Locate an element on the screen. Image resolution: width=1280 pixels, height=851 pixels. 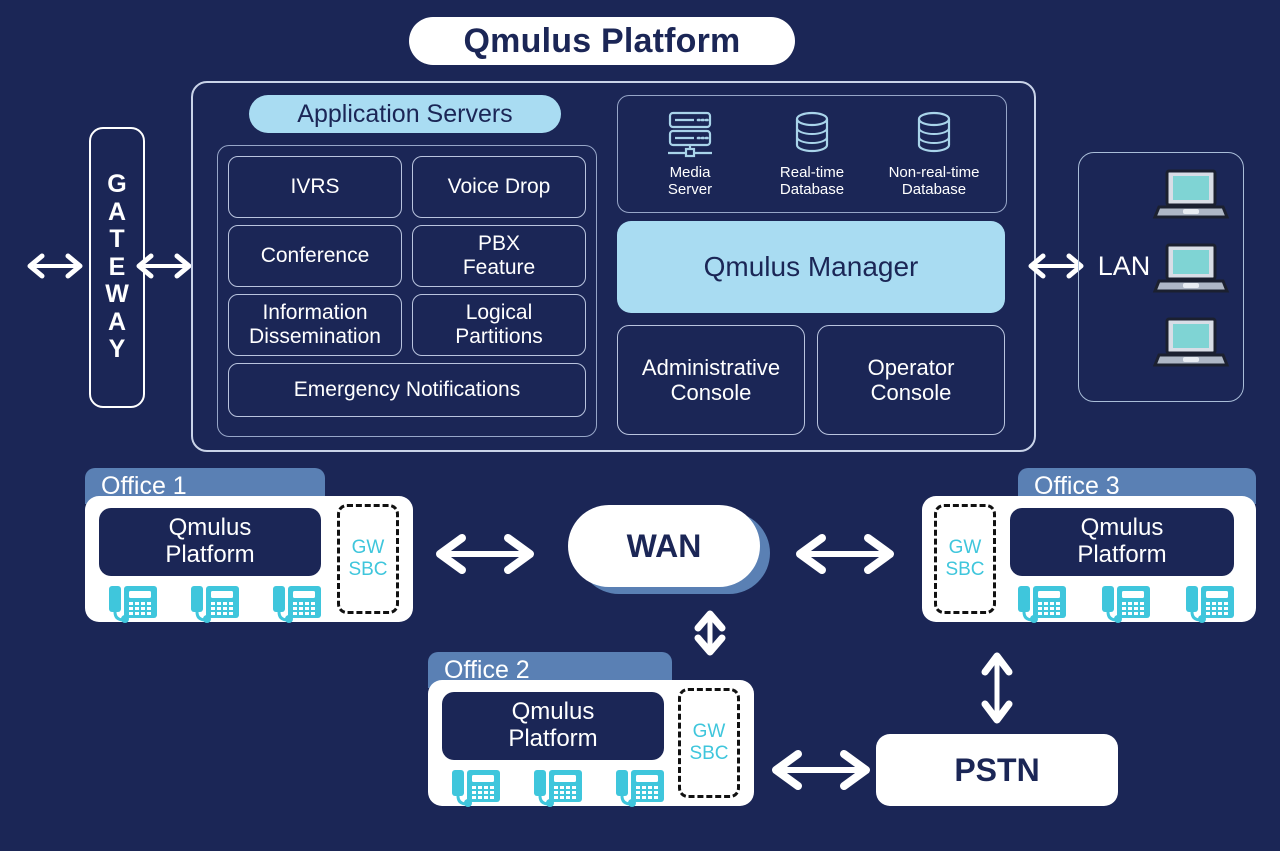
app-cell-label: PBX Feature is located at coordinates (499, 255).